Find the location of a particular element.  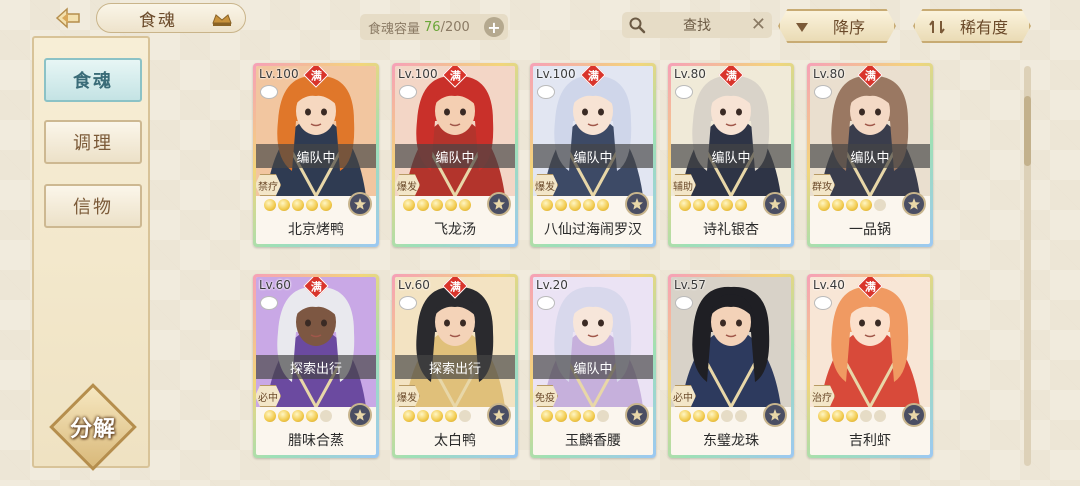

grid-scrollbar is located at coordinates (1027, 266).